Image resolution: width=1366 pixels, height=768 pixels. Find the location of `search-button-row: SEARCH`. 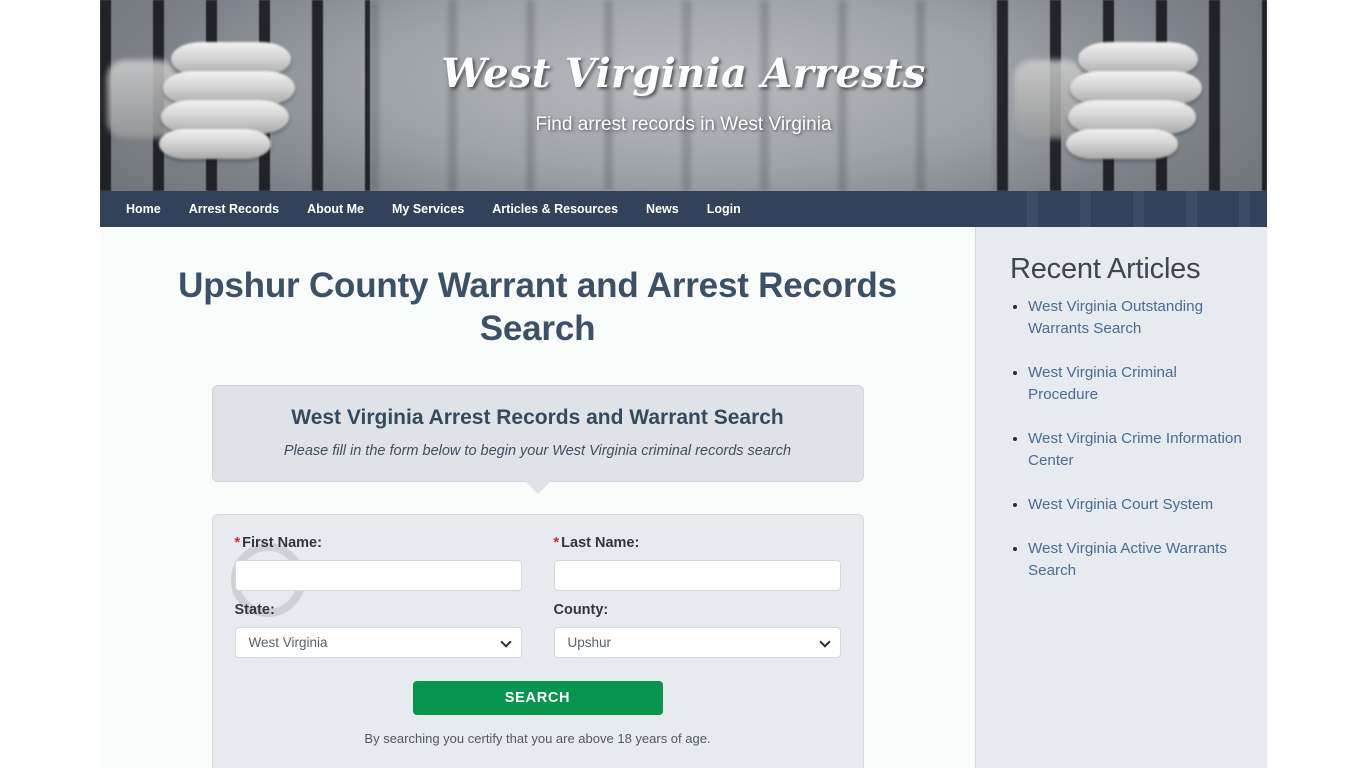

search-button-row: SEARCH is located at coordinates (538, 698).